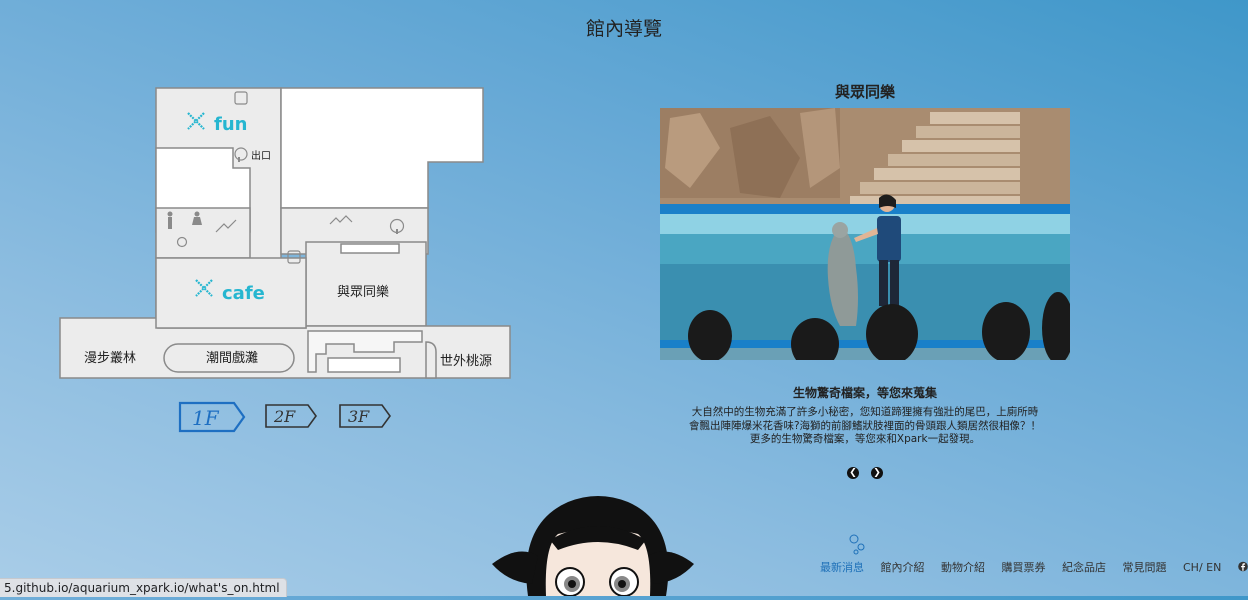 The height and width of the screenshot is (600, 1248). What do you see at coordinates (243, 293) in the screenshot?
I see `xcafe-label: cafe` at bounding box center [243, 293].